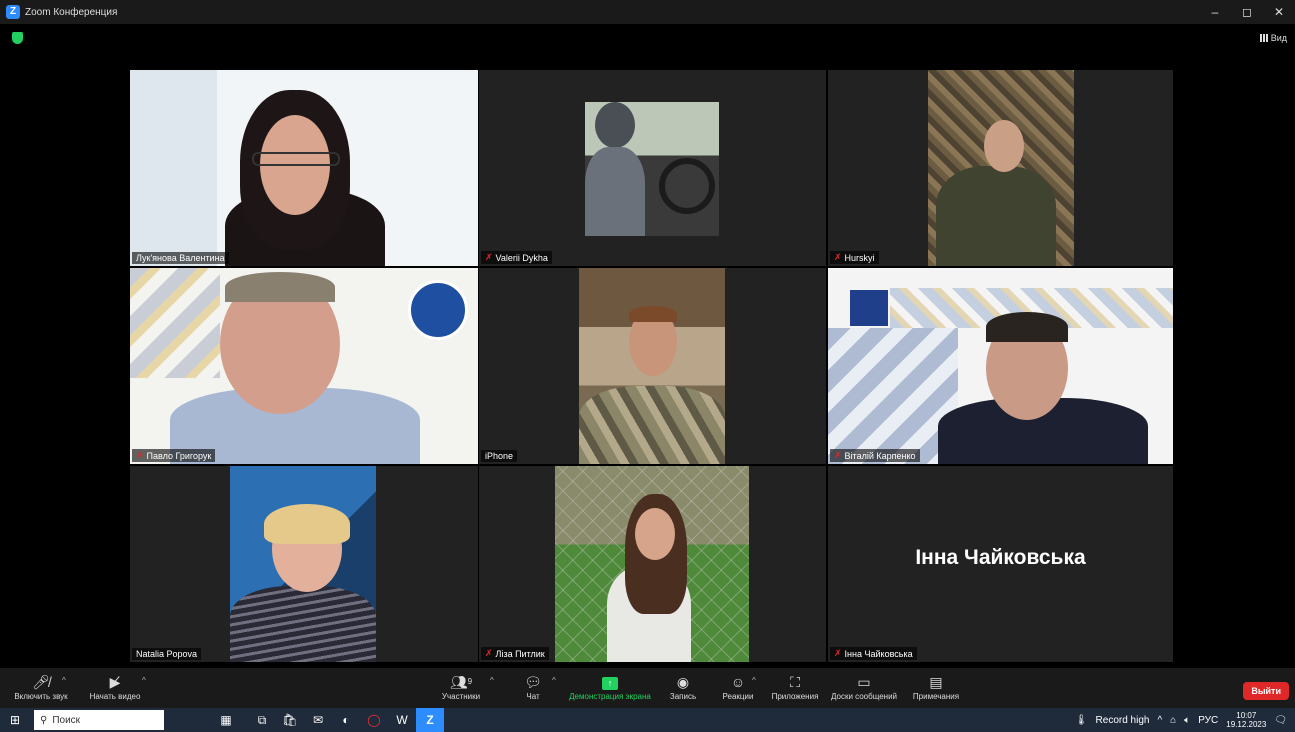 Image resolution: width=1295 pixels, height=732 pixels. Describe the element at coordinates (1266, 691) in the screenshot. I see `leave-button: Выйти` at that location.